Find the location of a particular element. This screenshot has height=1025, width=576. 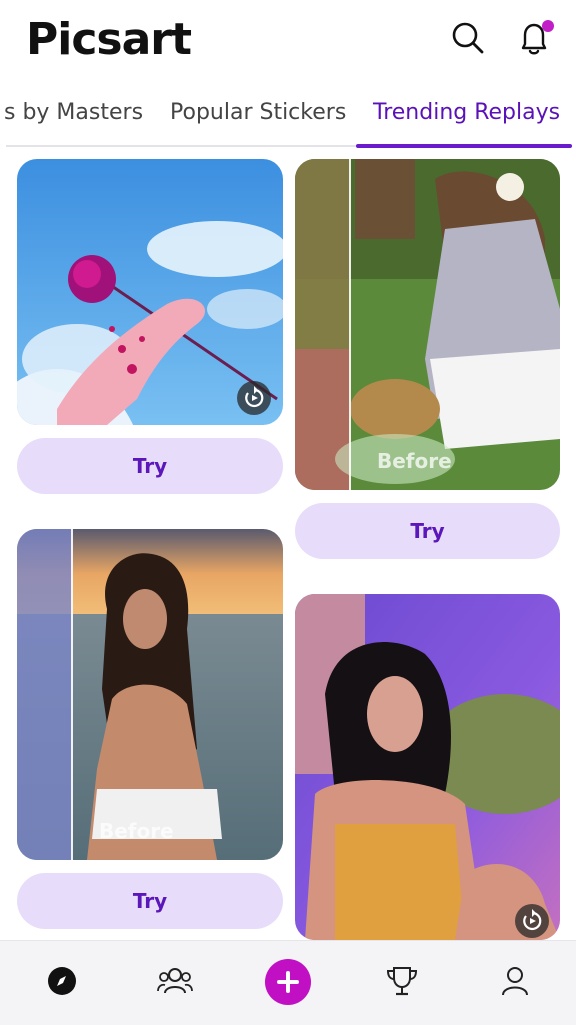

plus-icon is located at coordinates (288, 982).